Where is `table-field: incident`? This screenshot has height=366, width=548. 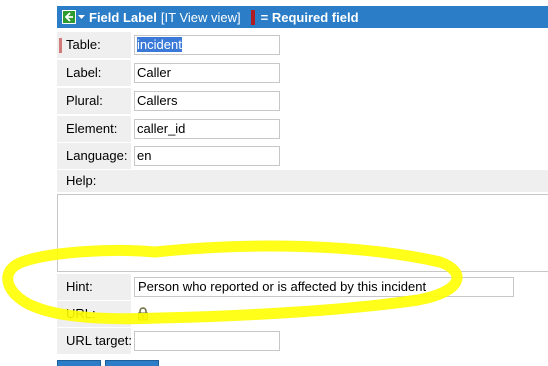 table-field: incident is located at coordinates (207, 45).